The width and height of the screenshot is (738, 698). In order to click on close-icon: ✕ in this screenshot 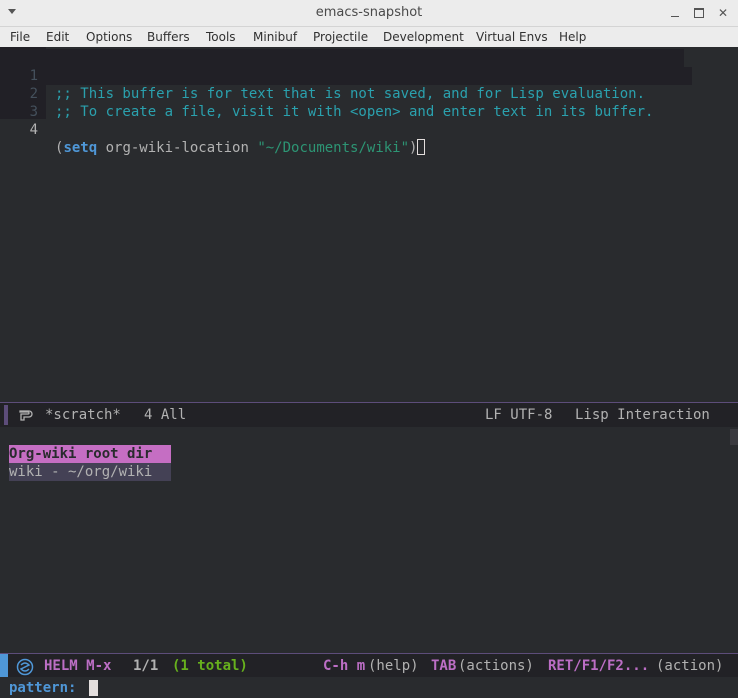, I will do `click(723, 13)`.